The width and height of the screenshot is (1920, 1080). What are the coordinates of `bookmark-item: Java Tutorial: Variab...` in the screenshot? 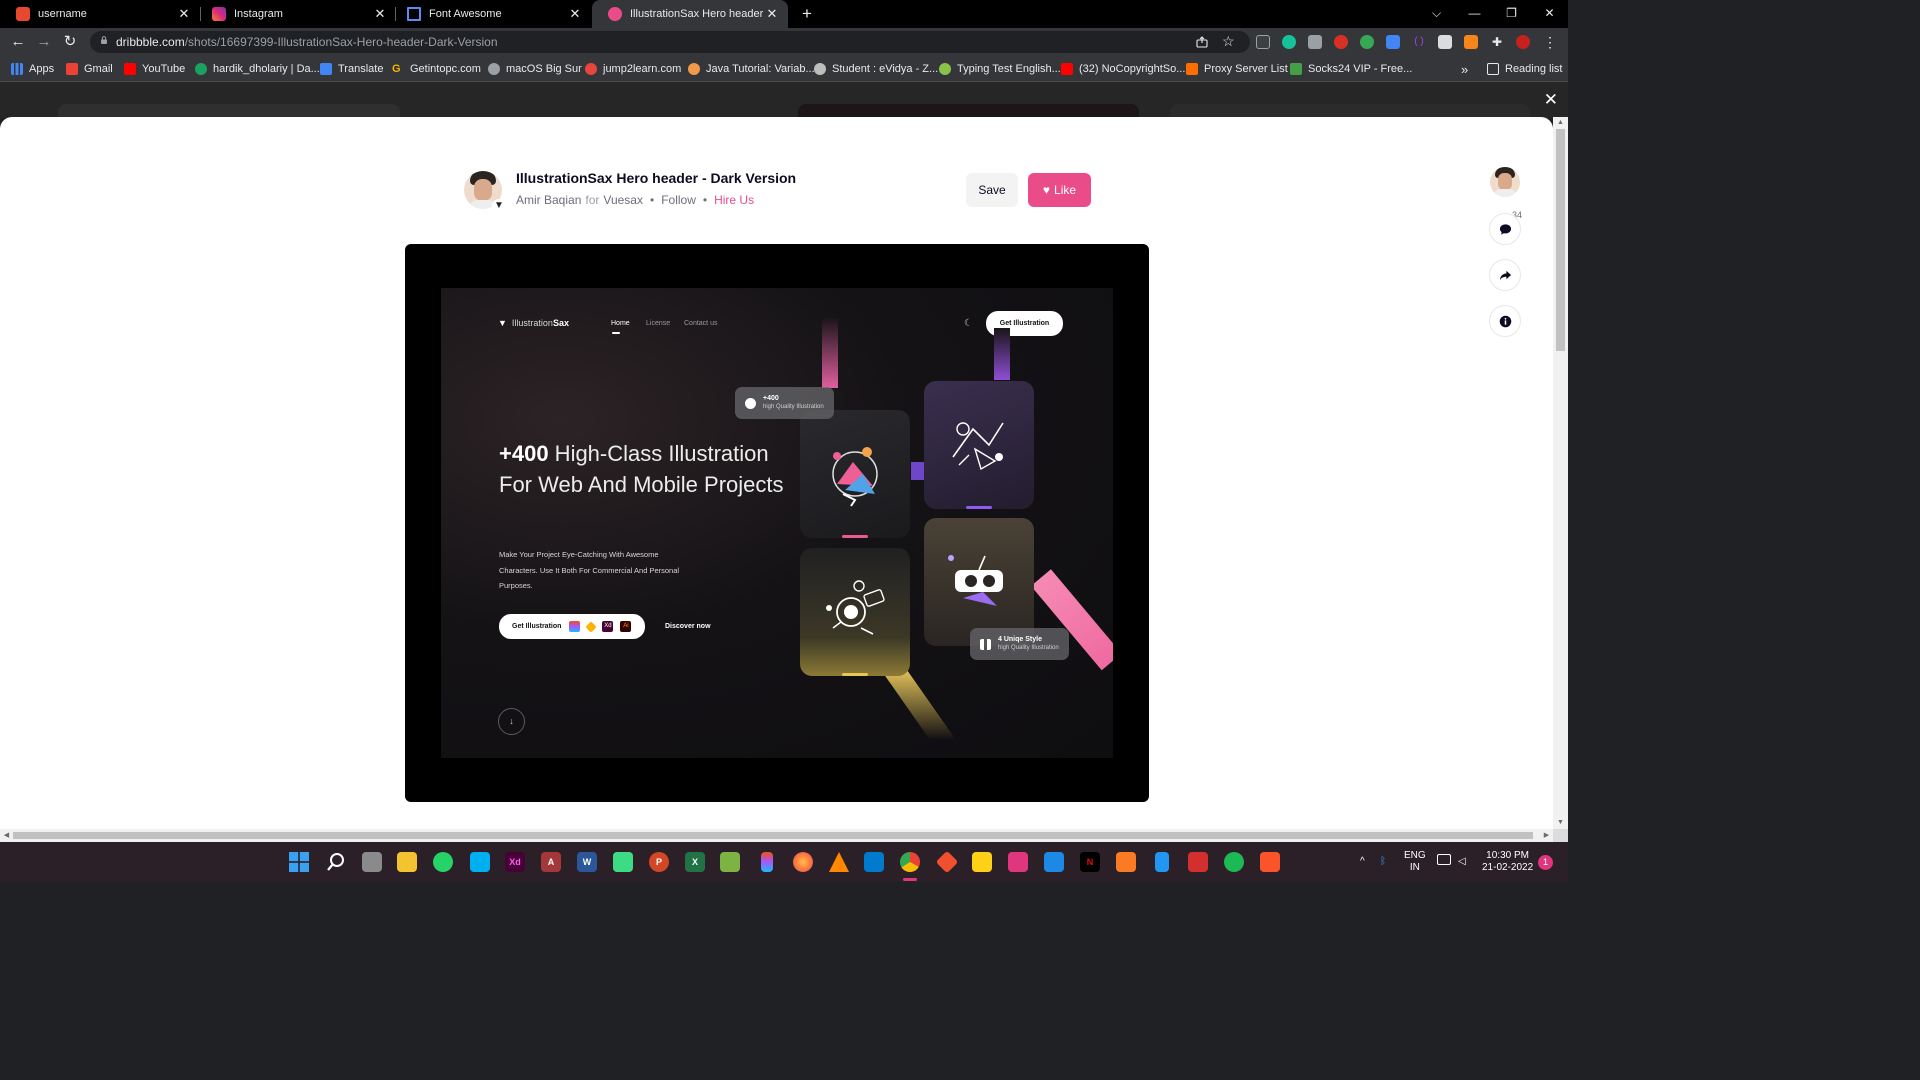 It's located at (751, 69).